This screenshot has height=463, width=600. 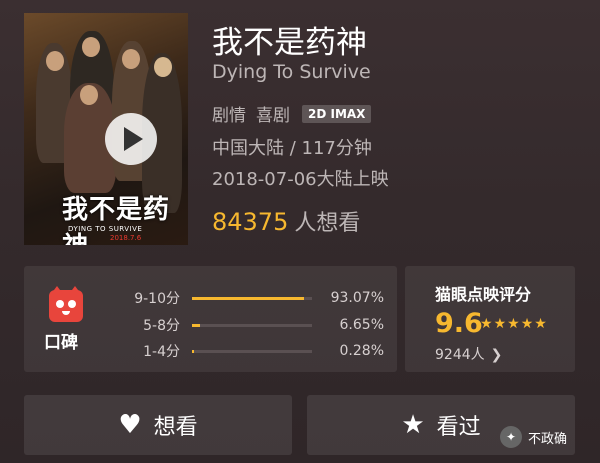 What do you see at coordinates (548, 439) in the screenshot?
I see `watermark-text: 不政确` at bounding box center [548, 439].